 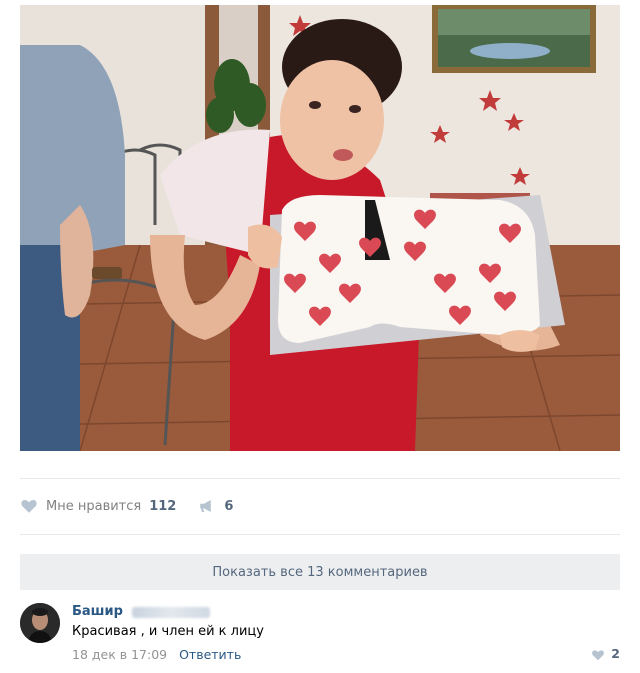 I want to click on comment-like-count: 2, so click(x=615, y=653).